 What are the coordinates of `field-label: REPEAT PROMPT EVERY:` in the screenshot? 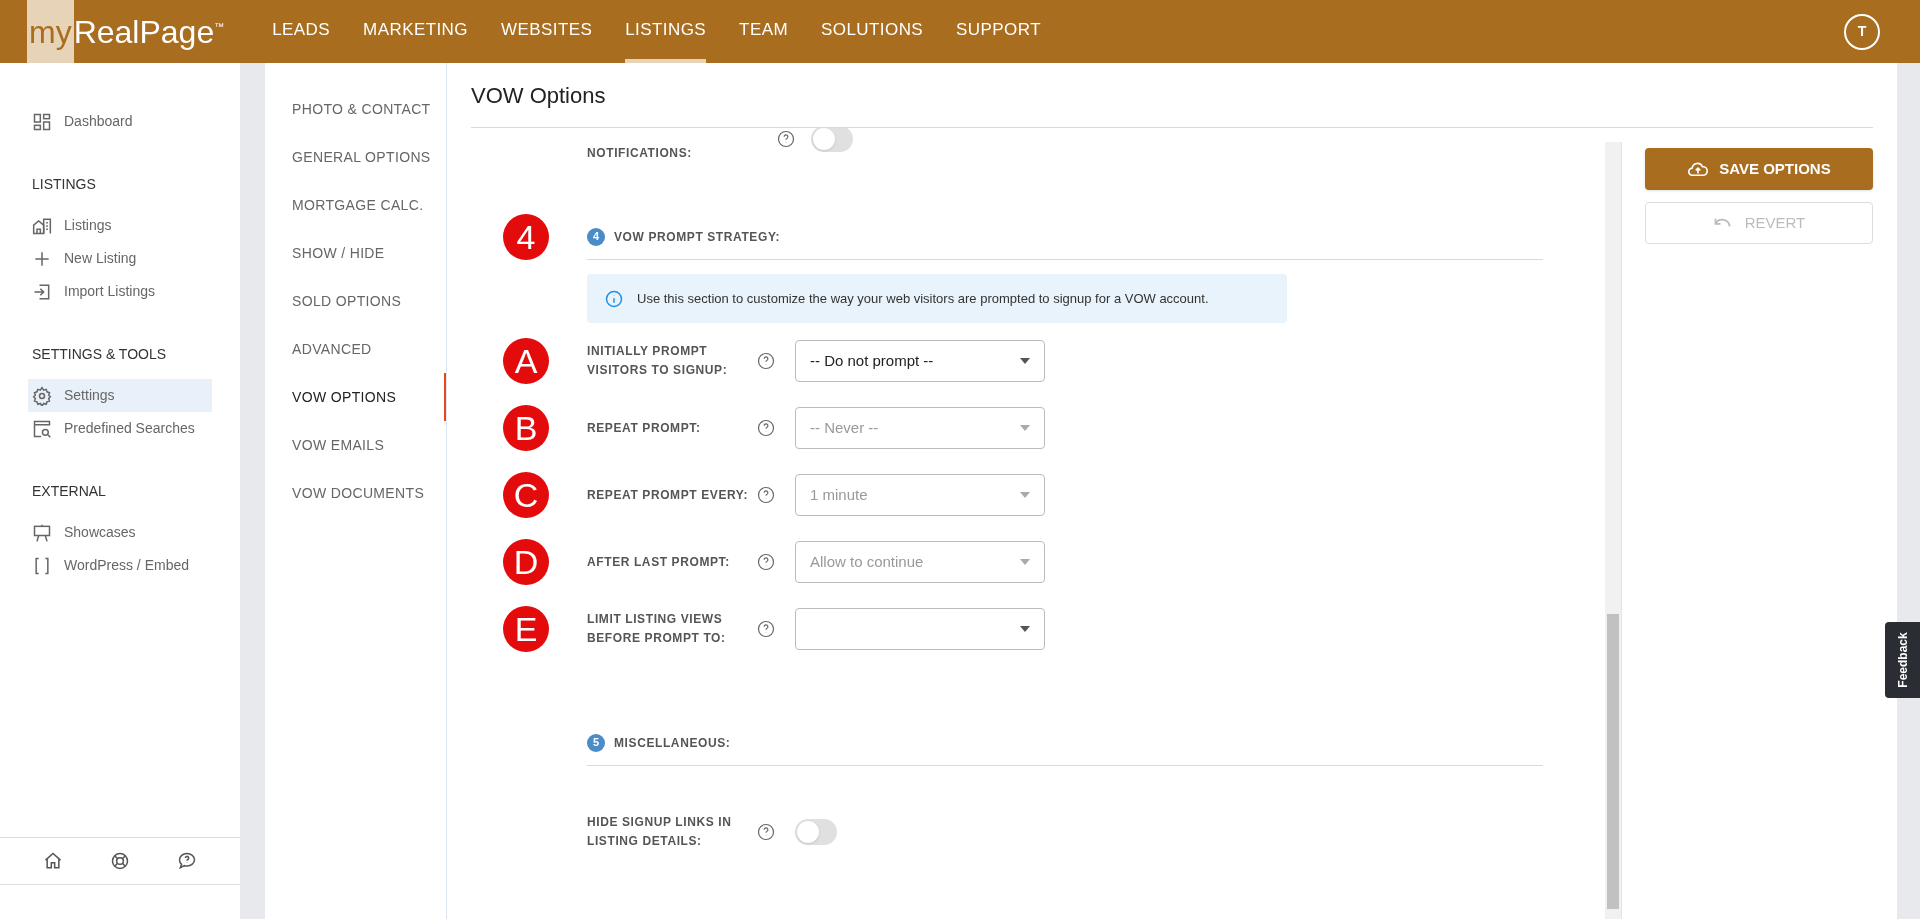 It's located at (668, 495).